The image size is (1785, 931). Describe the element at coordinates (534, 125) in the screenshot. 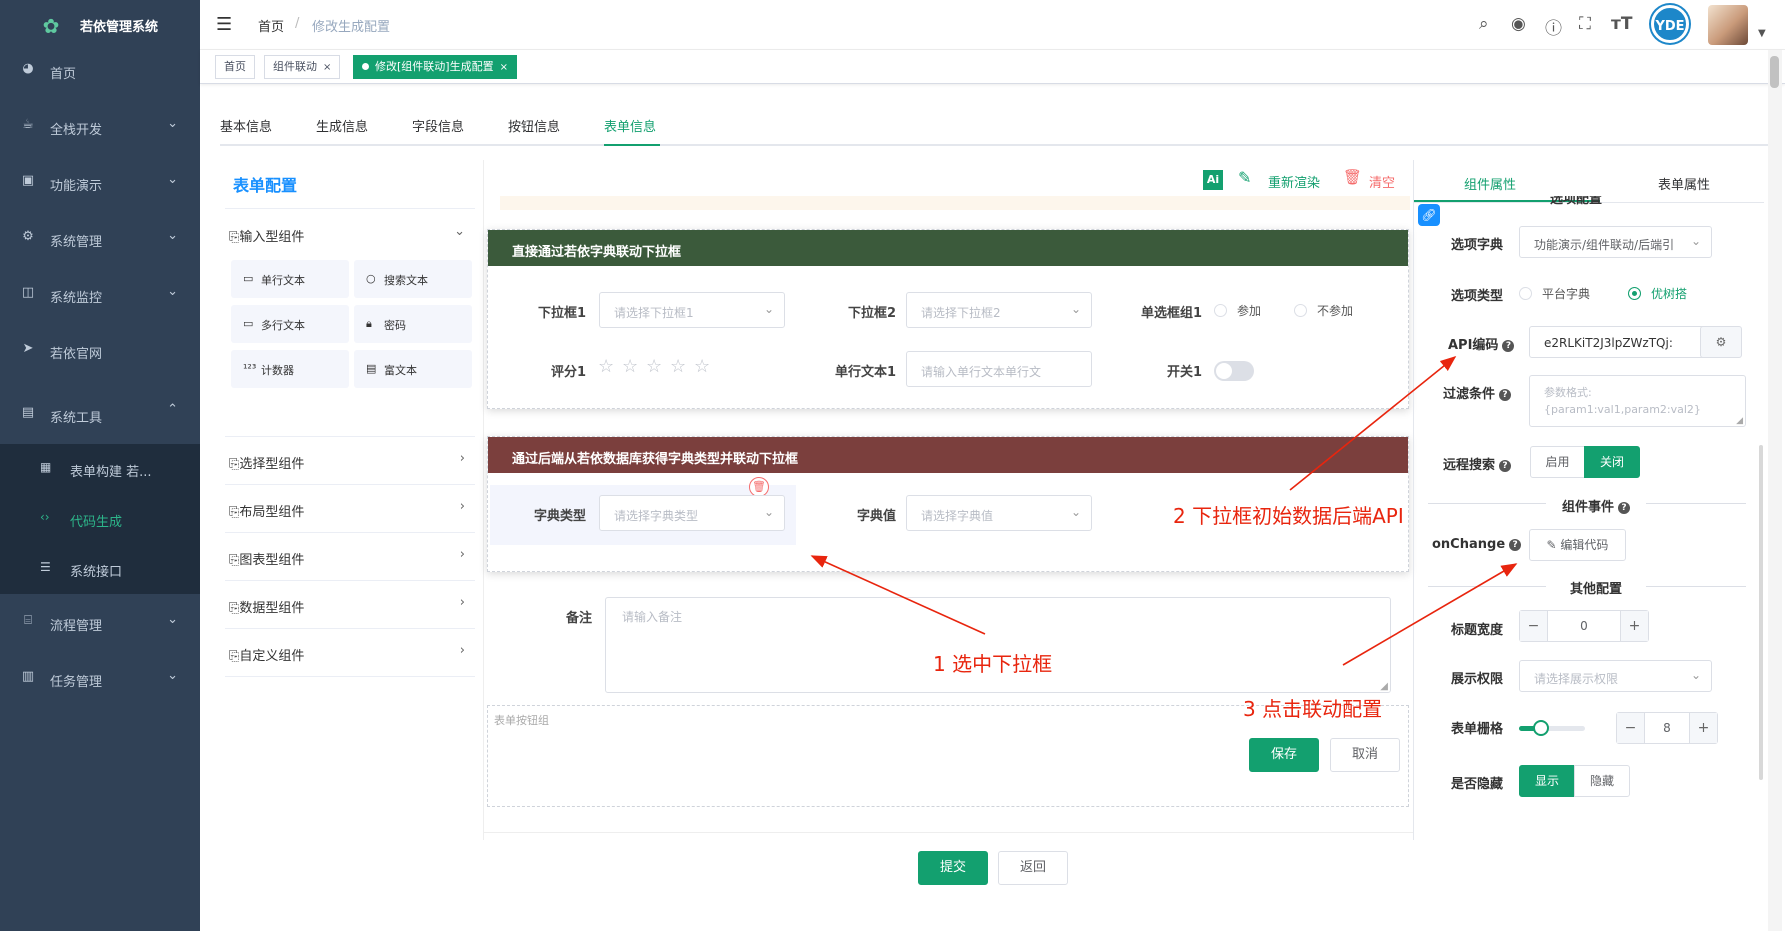

I see `tab-buttons: 按钮信息` at that location.